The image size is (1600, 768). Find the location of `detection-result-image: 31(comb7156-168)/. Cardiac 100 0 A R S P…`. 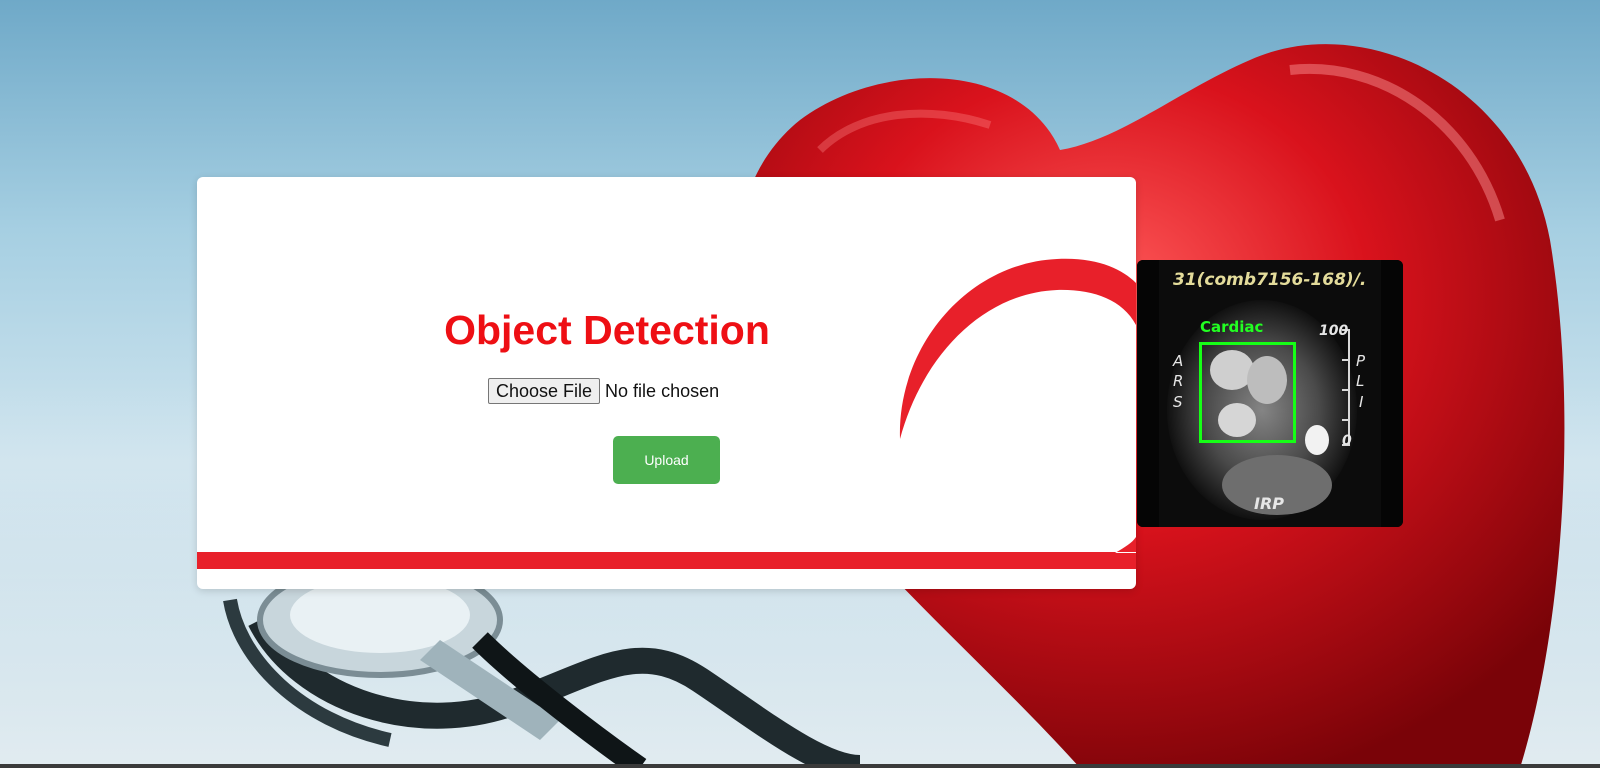

detection-result-image: 31(comb7156-168)/. Cardiac 100 0 A R S P… is located at coordinates (1270, 393).